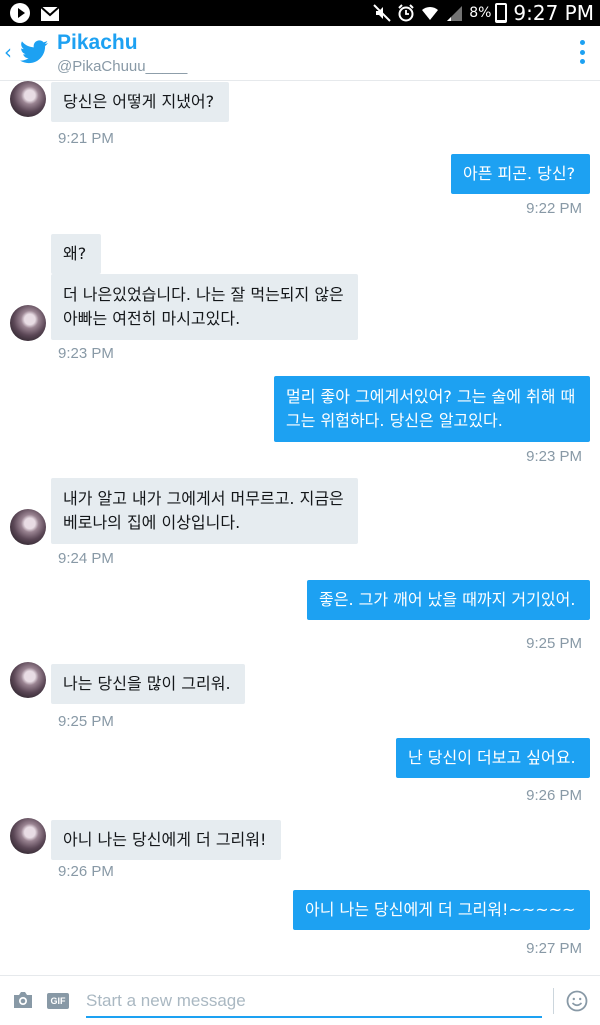 Image resolution: width=600 pixels, height=1025 pixels. What do you see at coordinates (577, 1001) in the screenshot?
I see `emoji-icon` at bounding box center [577, 1001].